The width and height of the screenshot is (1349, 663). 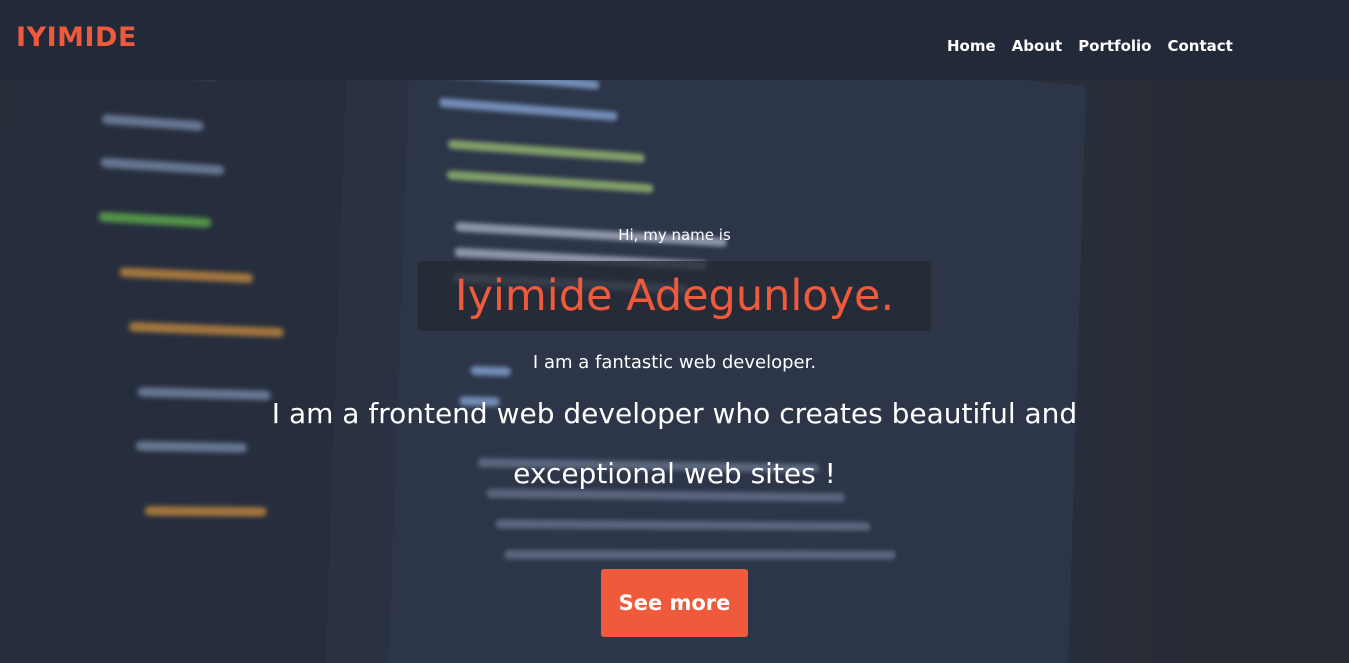 I want to click on nav-item-home: Home, so click(x=971, y=45).